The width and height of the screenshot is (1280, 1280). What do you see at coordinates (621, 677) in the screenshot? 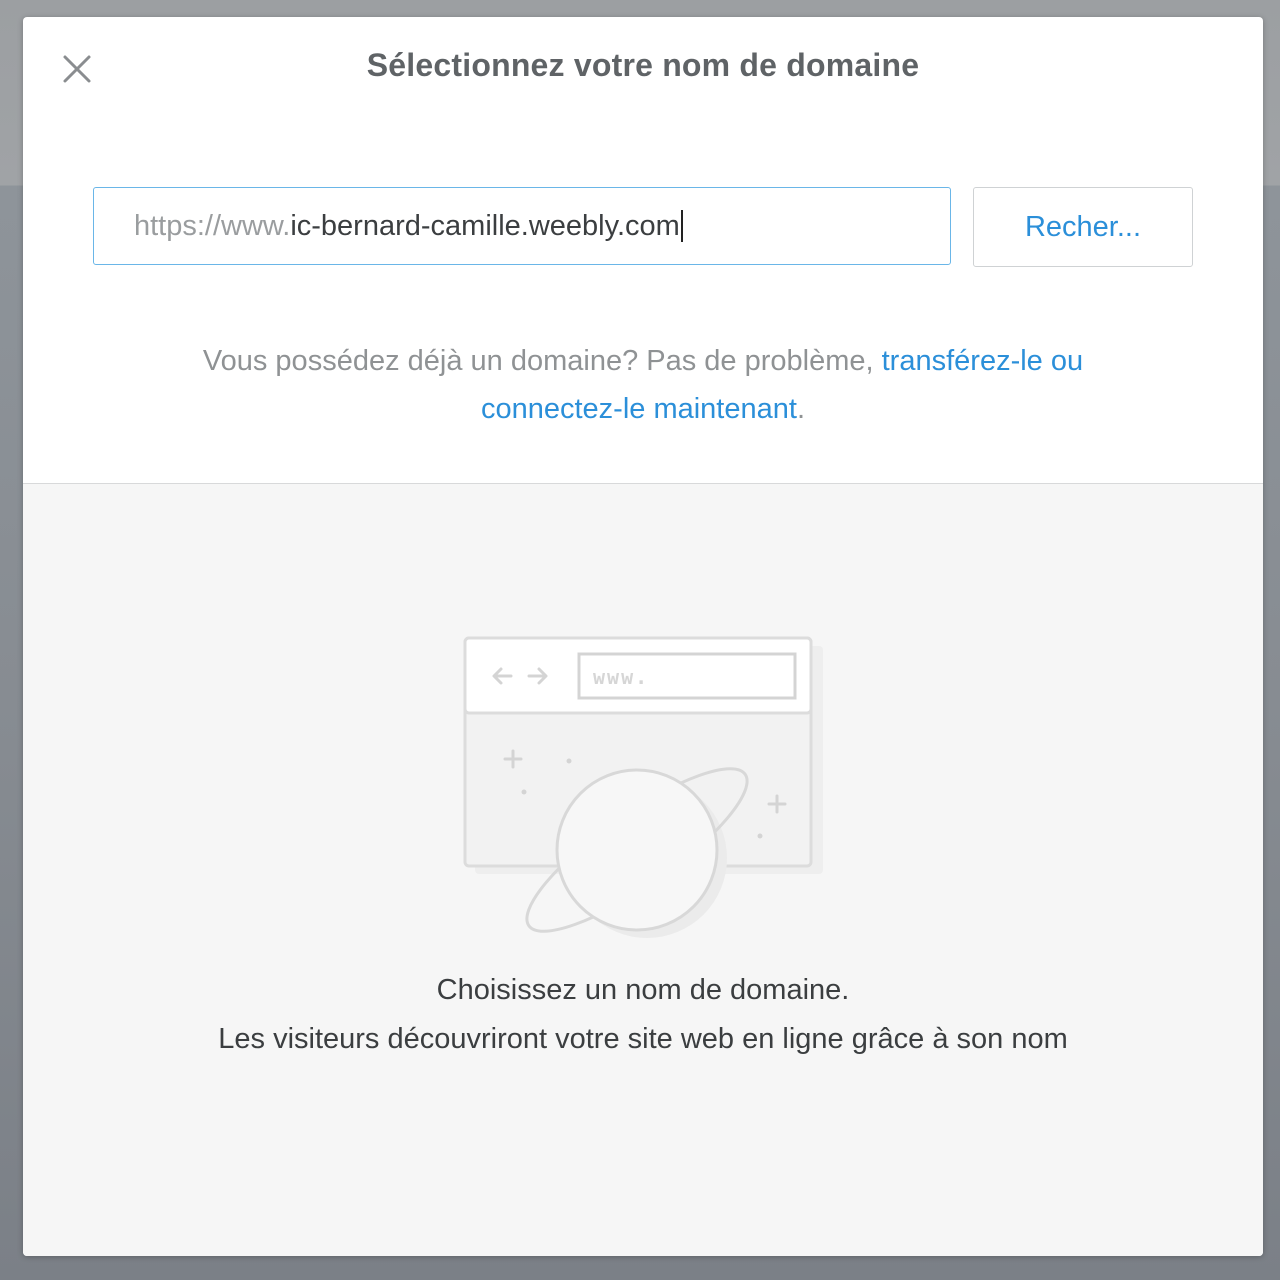
I see `illustration-url-text: www.` at bounding box center [621, 677].